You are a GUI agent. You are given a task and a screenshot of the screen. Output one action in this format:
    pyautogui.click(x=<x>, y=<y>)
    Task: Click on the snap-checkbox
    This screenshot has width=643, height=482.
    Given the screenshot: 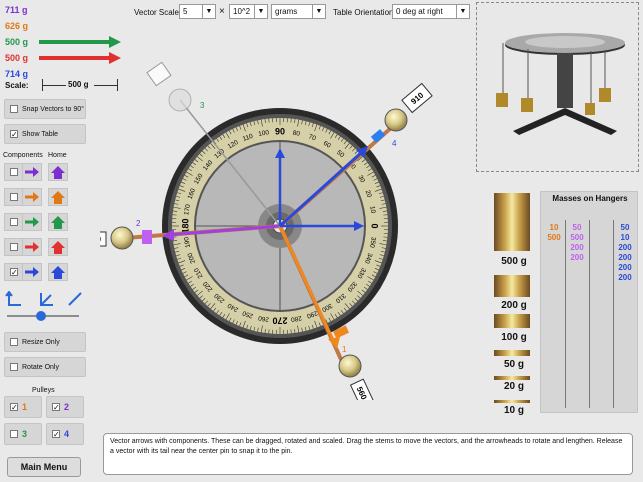 What is the action you would take?
    pyautogui.click(x=14, y=109)
    